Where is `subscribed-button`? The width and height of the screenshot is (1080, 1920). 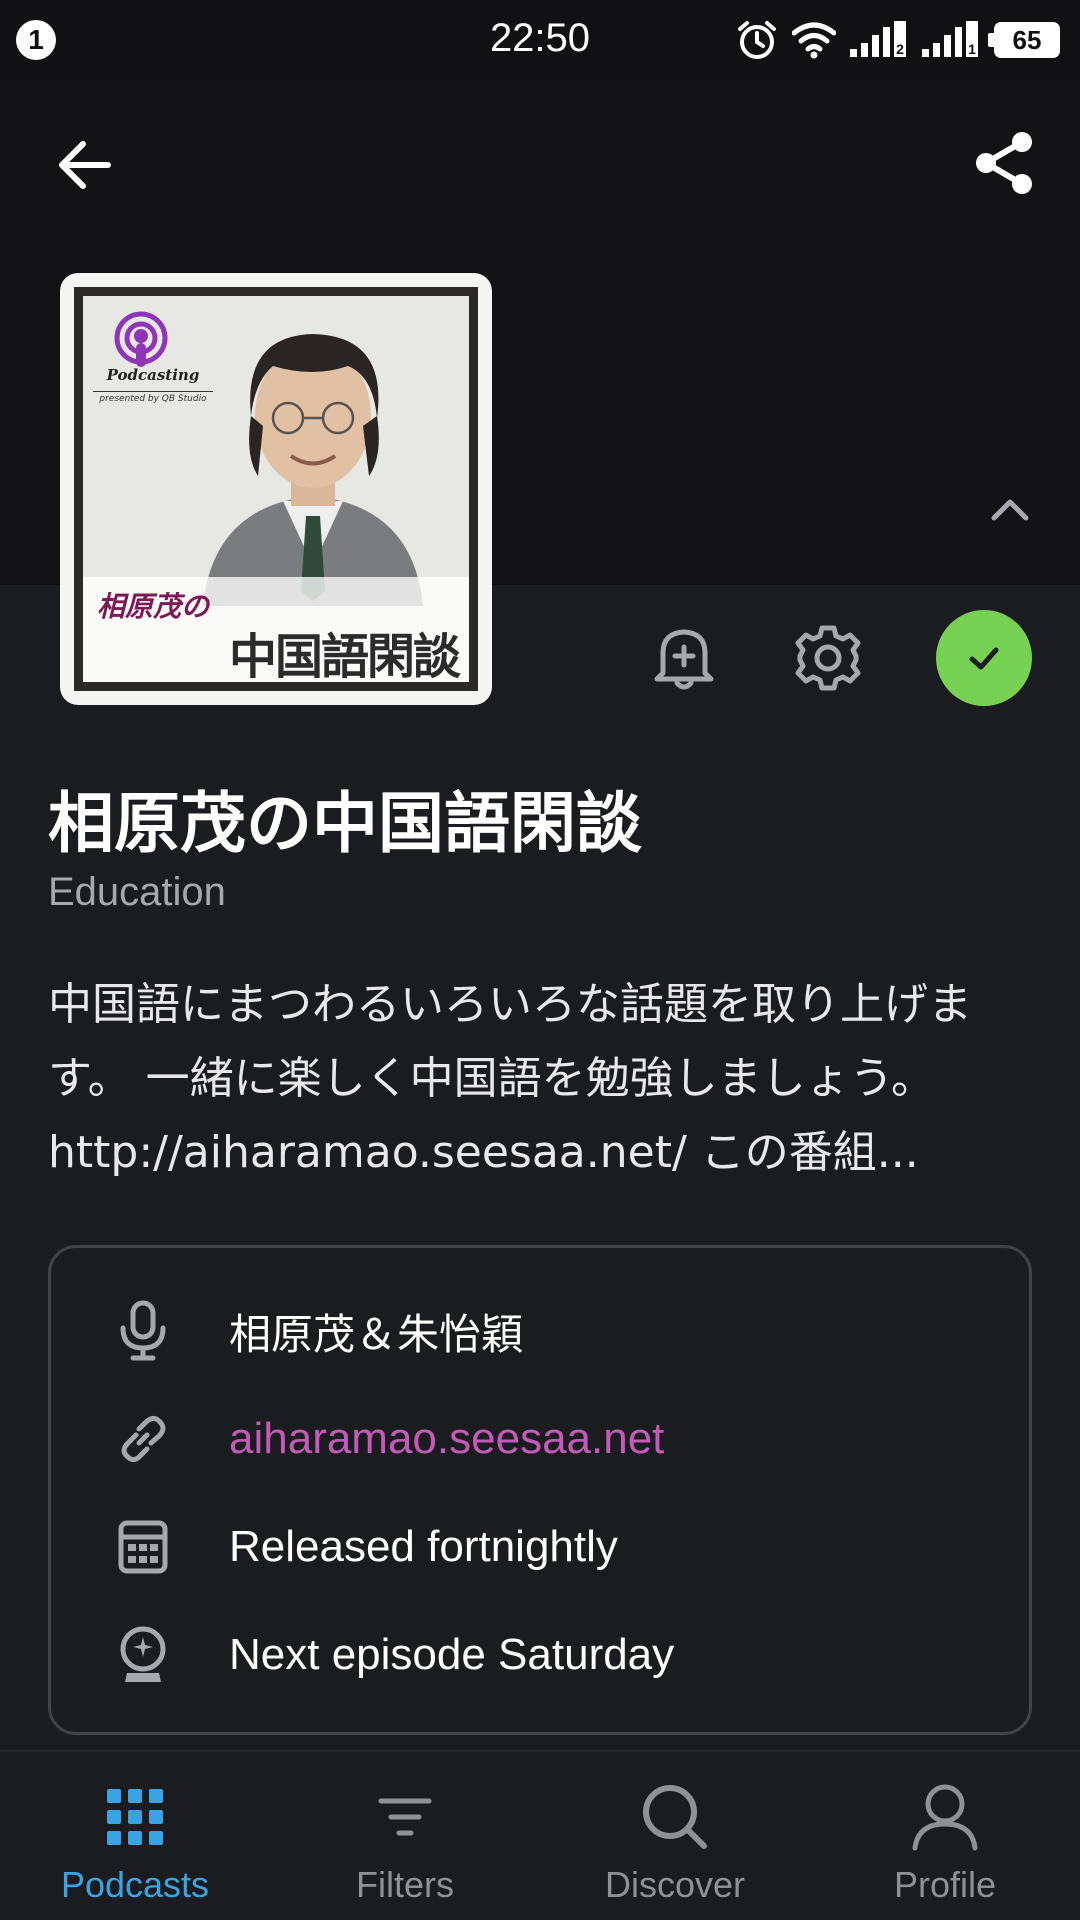
subscribed-button is located at coordinates (984, 658).